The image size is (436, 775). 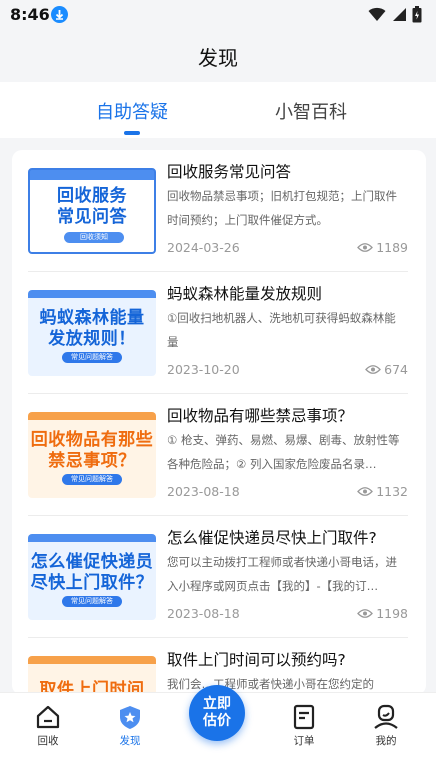 What do you see at coordinates (256, 660) in the screenshot?
I see `article-title: 取件上门时间可以预约吗?` at bounding box center [256, 660].